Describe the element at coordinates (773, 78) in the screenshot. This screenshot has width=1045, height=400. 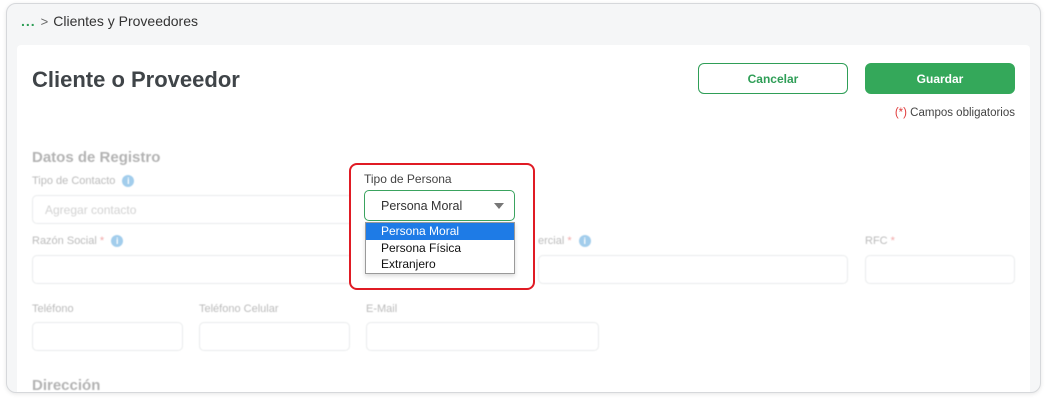
I see `cancel-button: Cancelar` at that location.